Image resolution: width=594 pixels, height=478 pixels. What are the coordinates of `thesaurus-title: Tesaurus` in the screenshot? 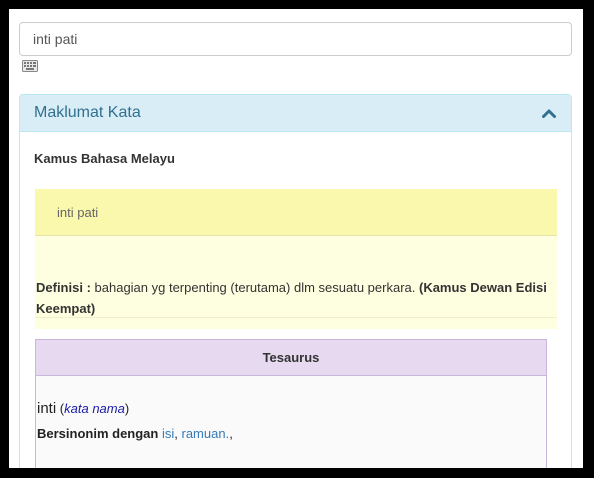 It's located at (291, 358).